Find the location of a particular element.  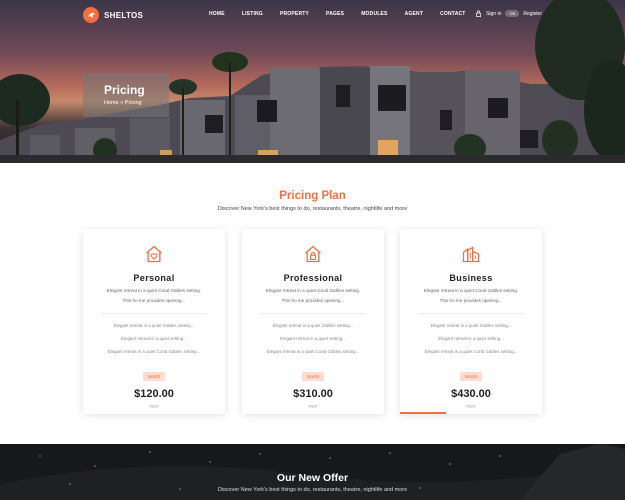

brand-name: SHELTOS is located at coordinates (124, 15).